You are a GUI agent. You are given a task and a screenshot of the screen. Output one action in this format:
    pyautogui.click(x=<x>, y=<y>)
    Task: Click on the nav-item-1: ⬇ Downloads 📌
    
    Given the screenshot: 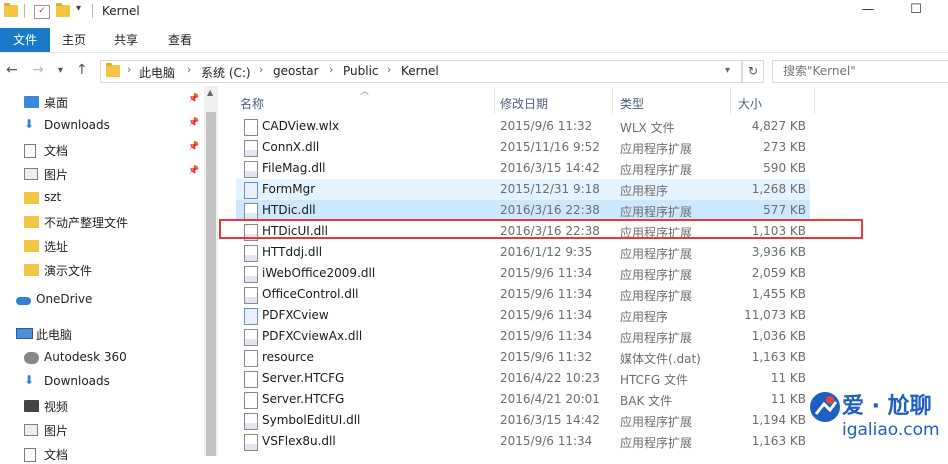 What is the action you would take?
    pyautogui.click(x=102, y=125)
    